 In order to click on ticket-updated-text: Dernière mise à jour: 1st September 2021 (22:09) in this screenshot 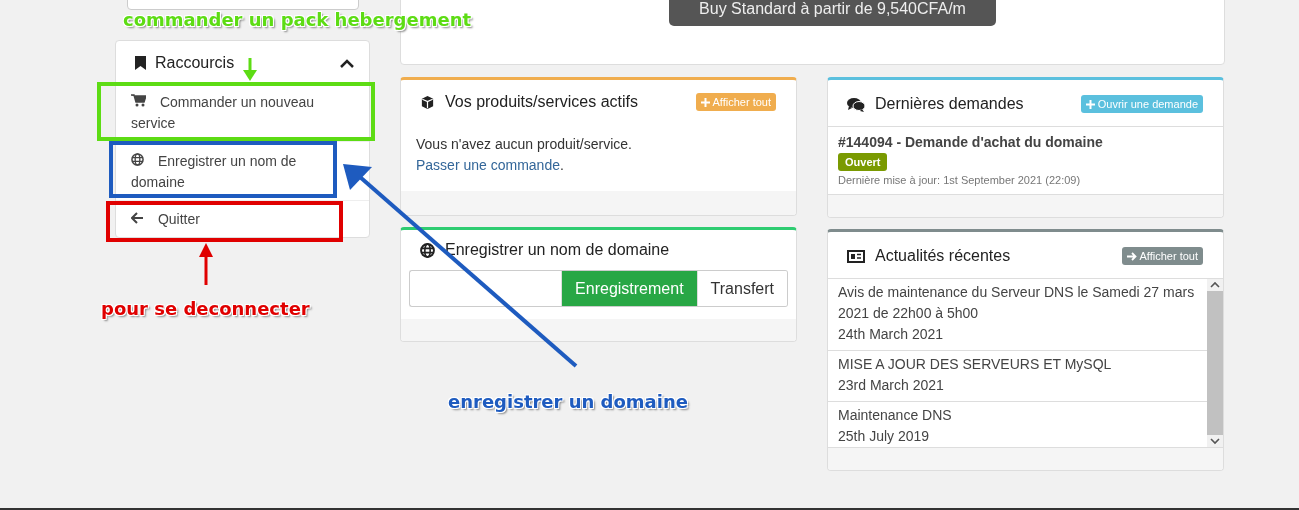, I will do `click(959, 180)`.